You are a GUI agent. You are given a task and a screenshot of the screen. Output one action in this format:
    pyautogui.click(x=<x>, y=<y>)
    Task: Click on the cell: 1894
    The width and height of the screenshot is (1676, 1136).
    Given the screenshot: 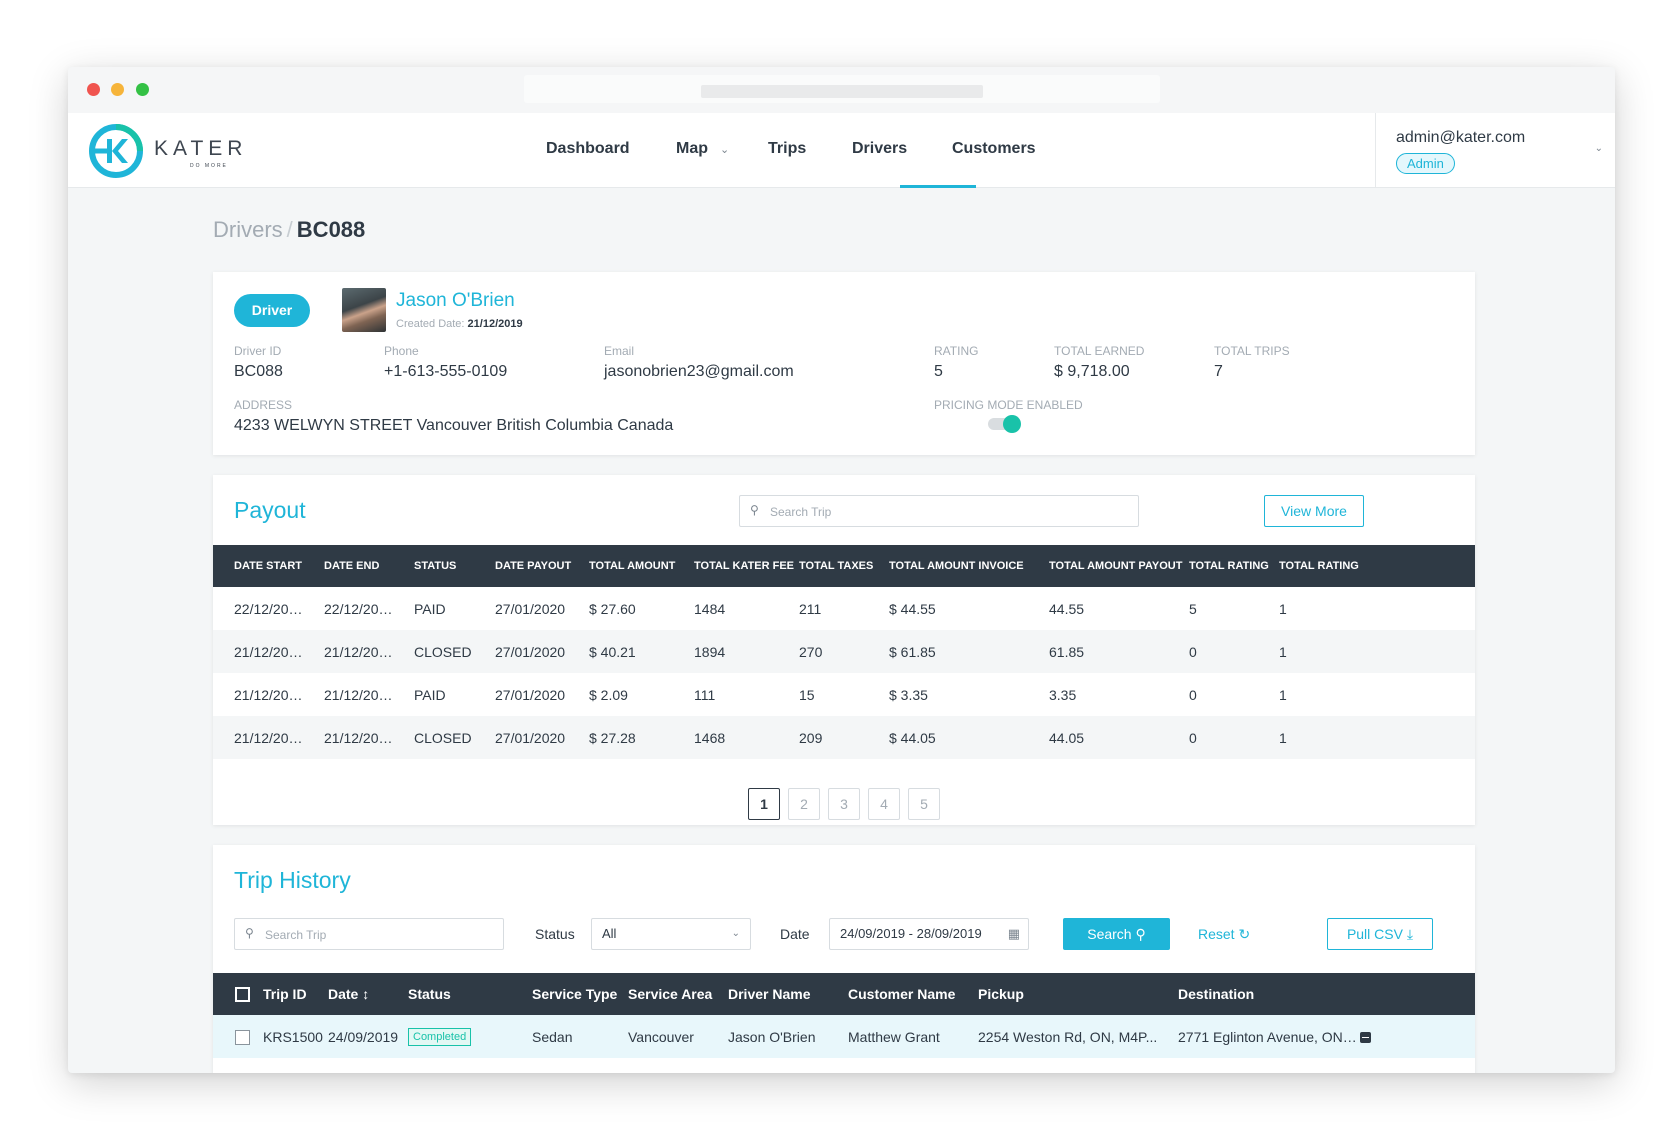 What is the action you would take?
    pyautogui.click(x=725, y=651)
    